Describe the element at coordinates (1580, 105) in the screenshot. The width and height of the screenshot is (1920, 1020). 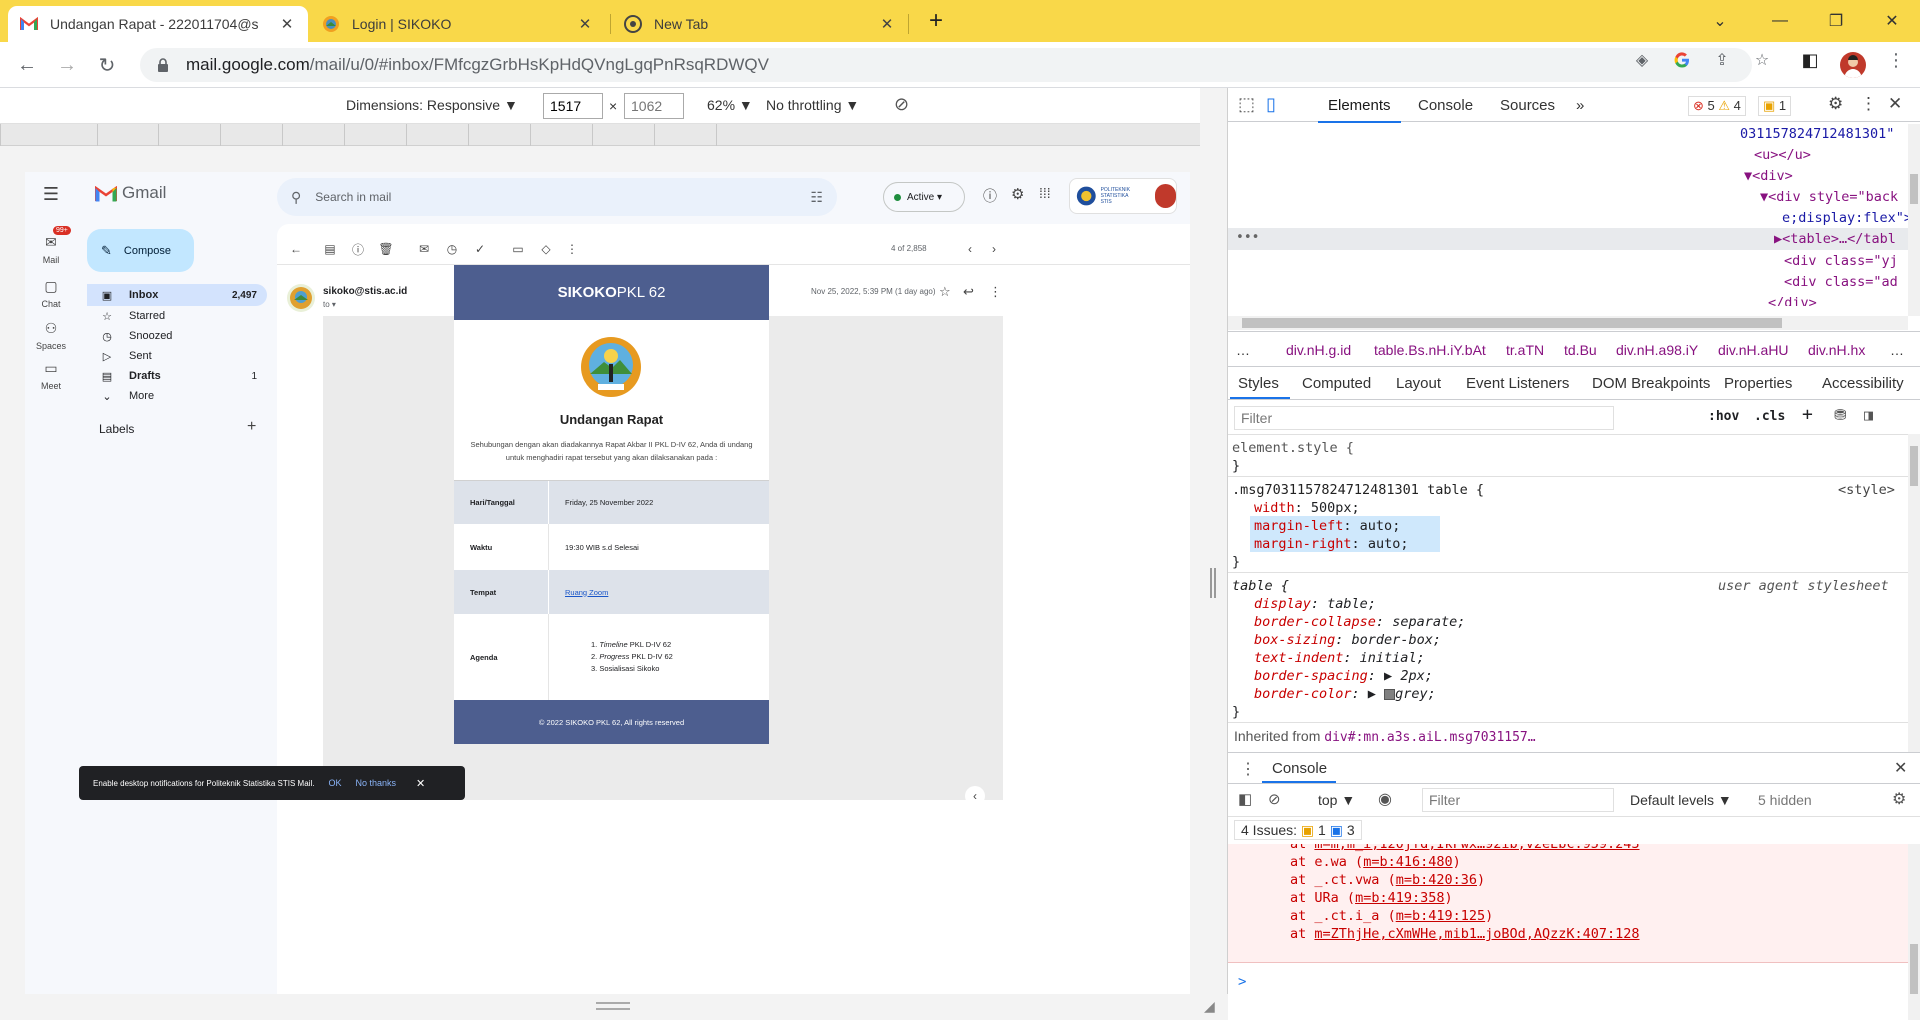
I see `more-tabs-icon: »` at that location.